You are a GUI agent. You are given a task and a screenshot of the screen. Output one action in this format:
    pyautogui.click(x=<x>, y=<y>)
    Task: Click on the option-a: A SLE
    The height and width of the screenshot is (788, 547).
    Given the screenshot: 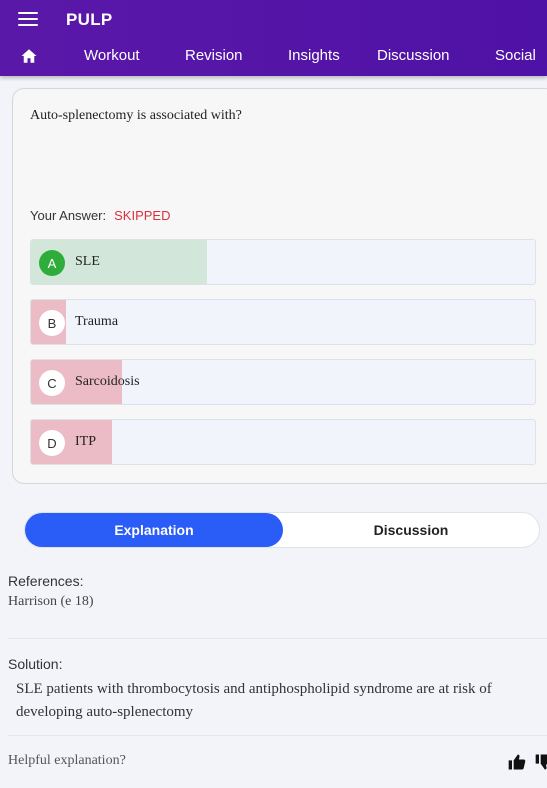 What is the action you would take?
    pyautogui.click(x=283, y=262)
    